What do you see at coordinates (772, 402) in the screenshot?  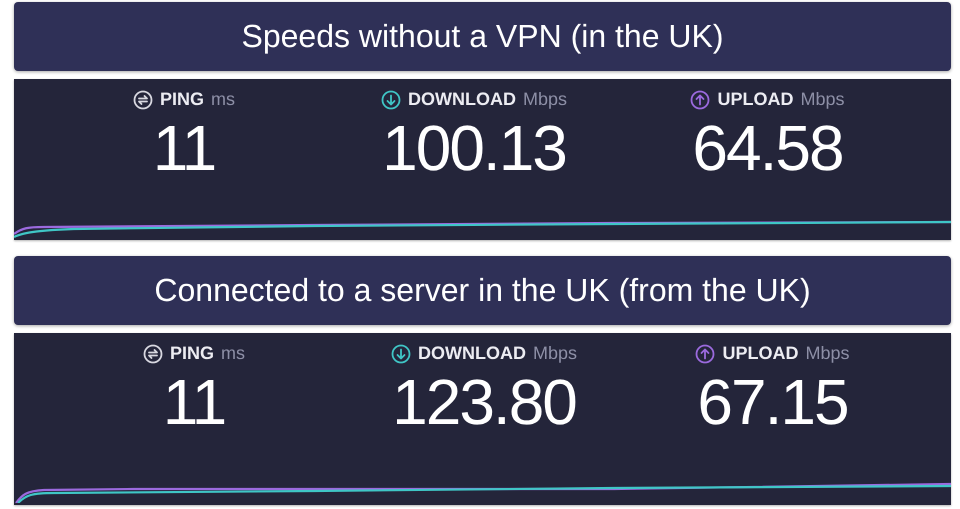 I see `metric-value: 67.15` at bounding box center [772, 402].